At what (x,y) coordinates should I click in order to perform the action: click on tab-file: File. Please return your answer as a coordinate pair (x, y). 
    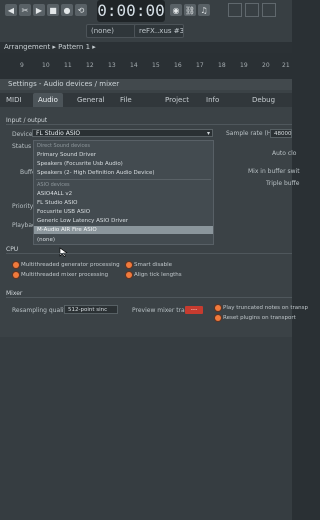
    Looking at the image, I should click on (126, 100).